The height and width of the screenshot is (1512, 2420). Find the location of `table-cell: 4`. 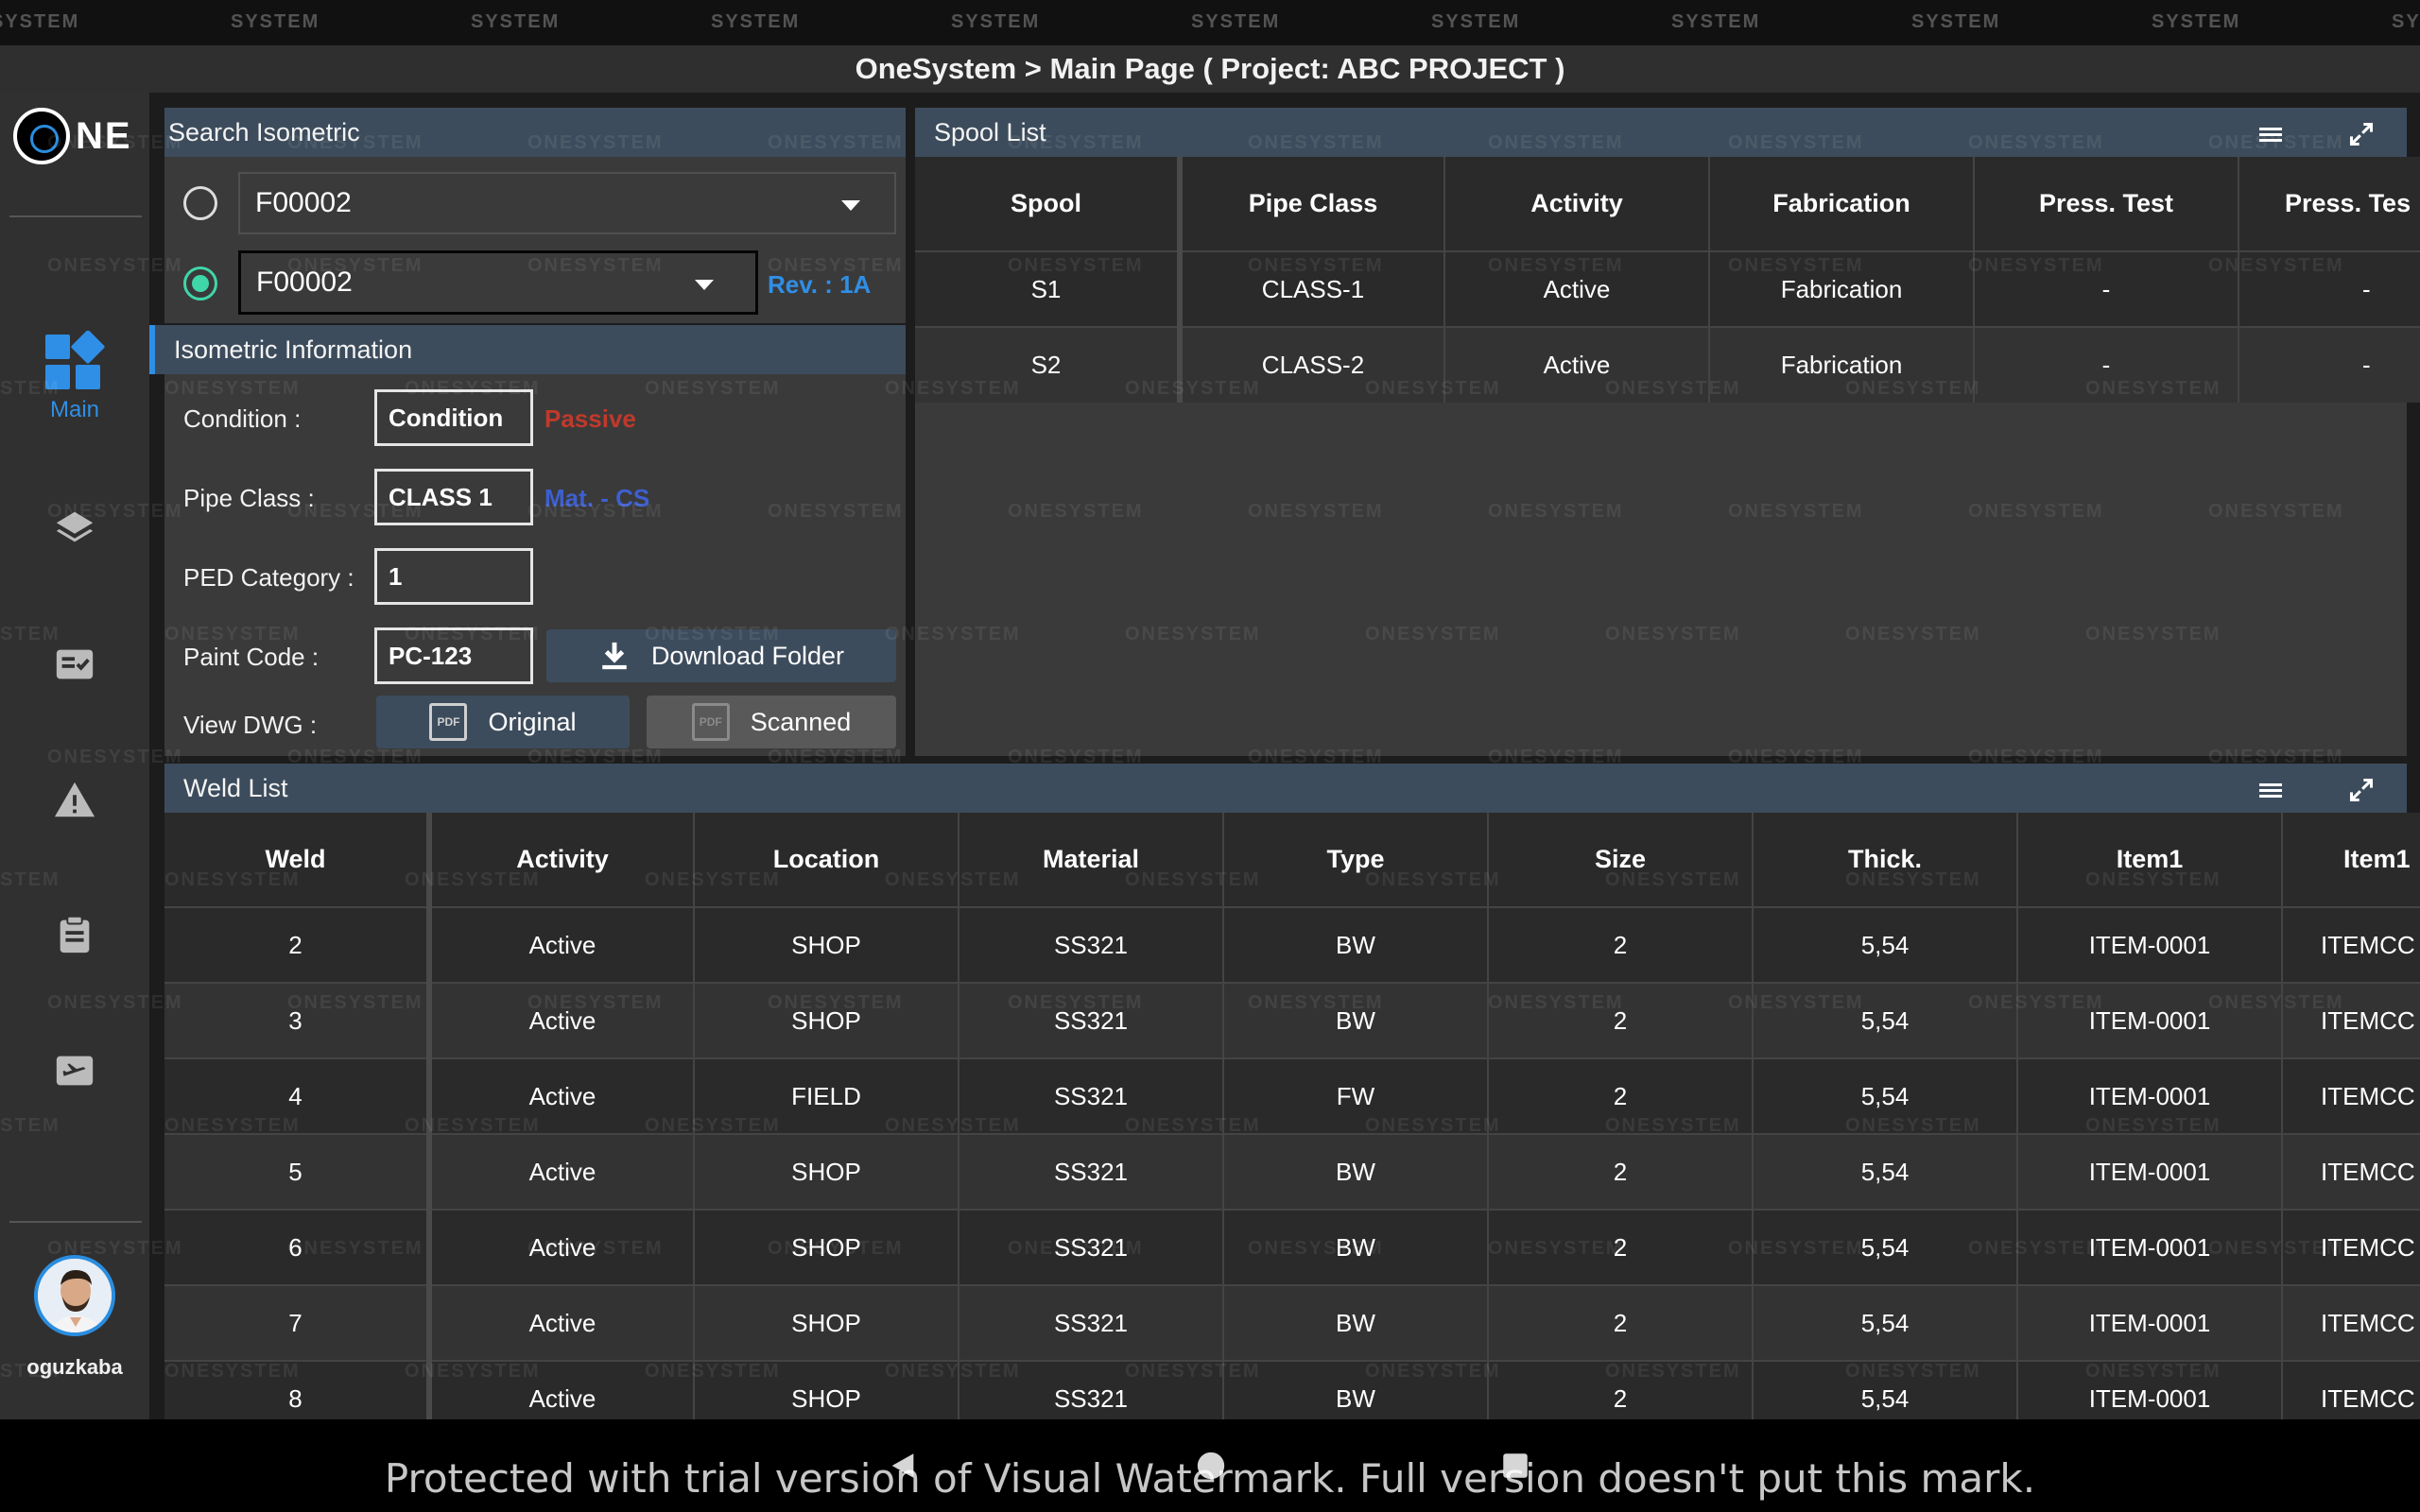

table-cell: 4 is located at coordinates (298, 1095).